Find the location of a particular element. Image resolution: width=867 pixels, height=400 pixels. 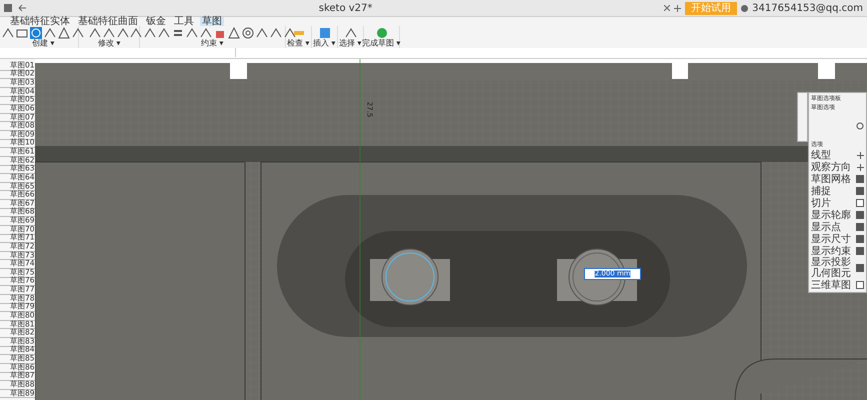

option-label: 切片 is located at coordinates (821, 203).